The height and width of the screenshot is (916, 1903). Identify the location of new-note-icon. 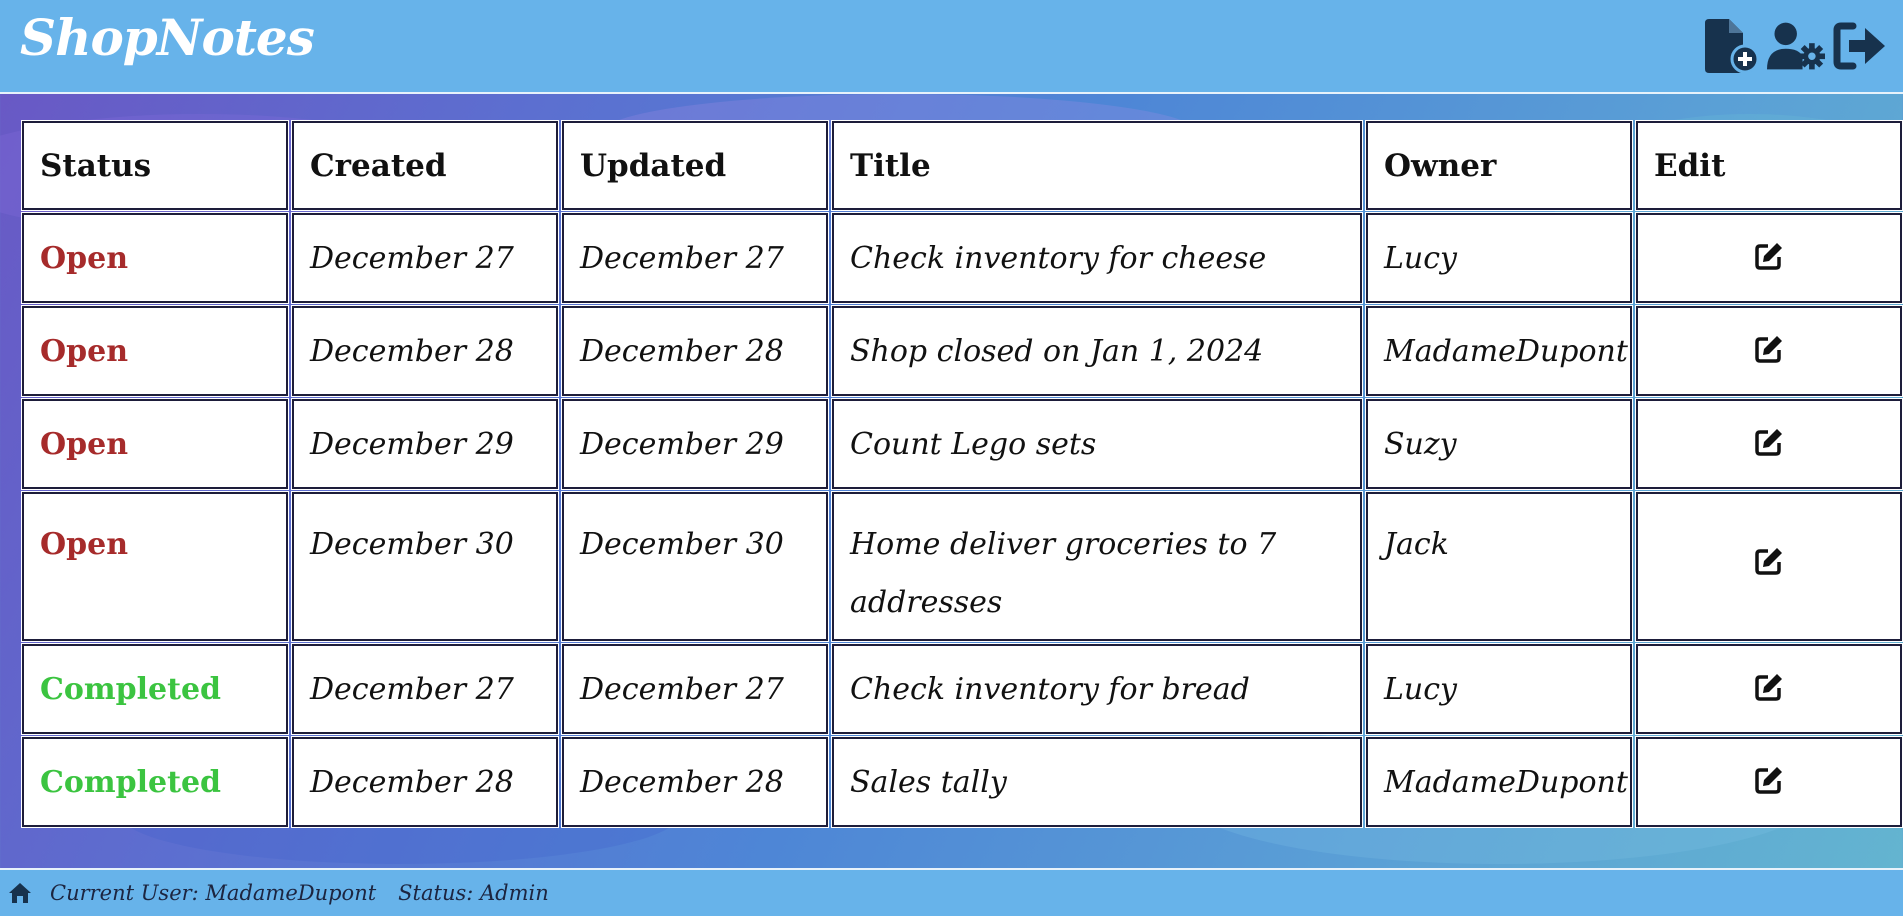
(1732, 46).